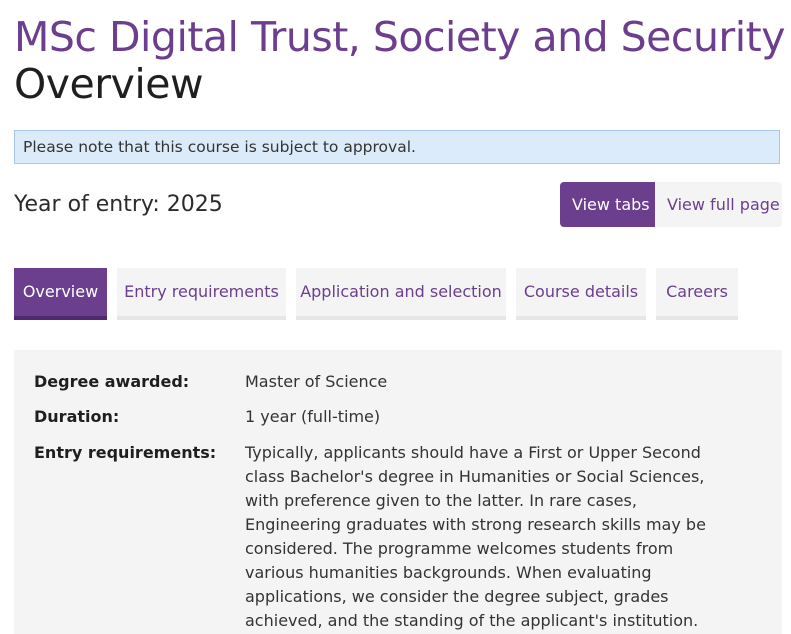 This screenshot has width=791, height=634. What do you see at coordinates (404, 417) in the screenshot?
I see `detail-row-duration: Duration: 1 year (full-time)` at bounding box center [404, 417].